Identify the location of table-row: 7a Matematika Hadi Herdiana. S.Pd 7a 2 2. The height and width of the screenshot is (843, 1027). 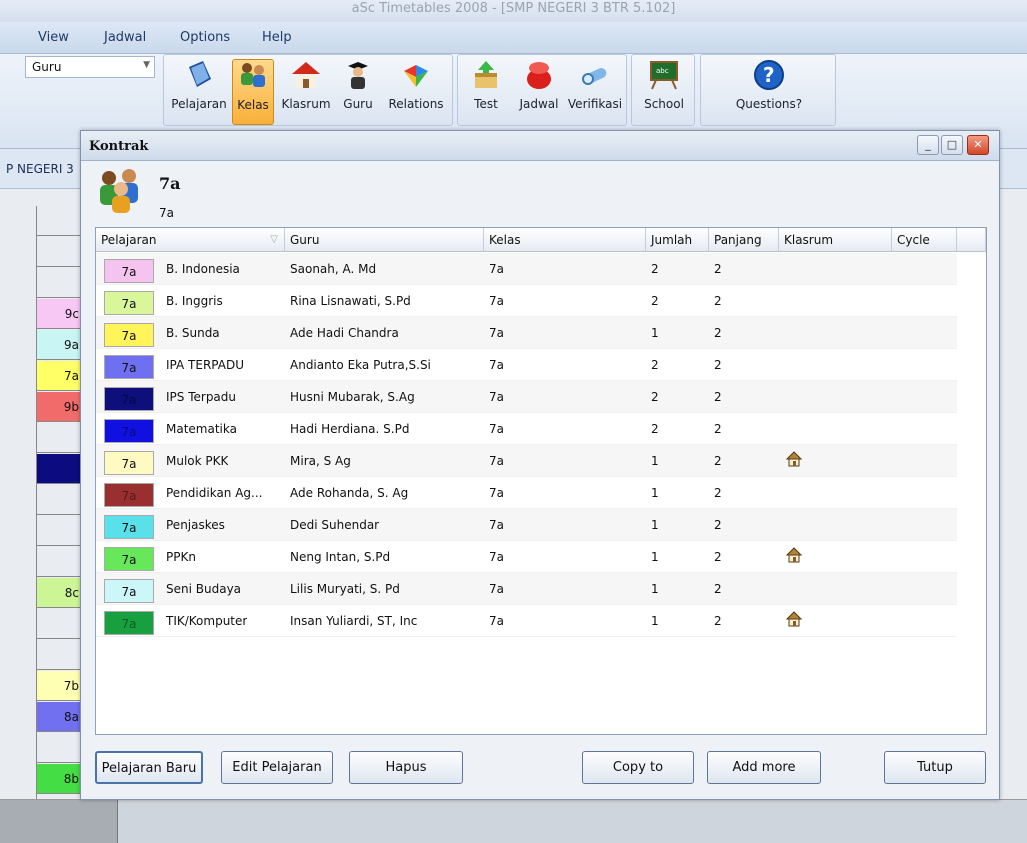
(526, 429).